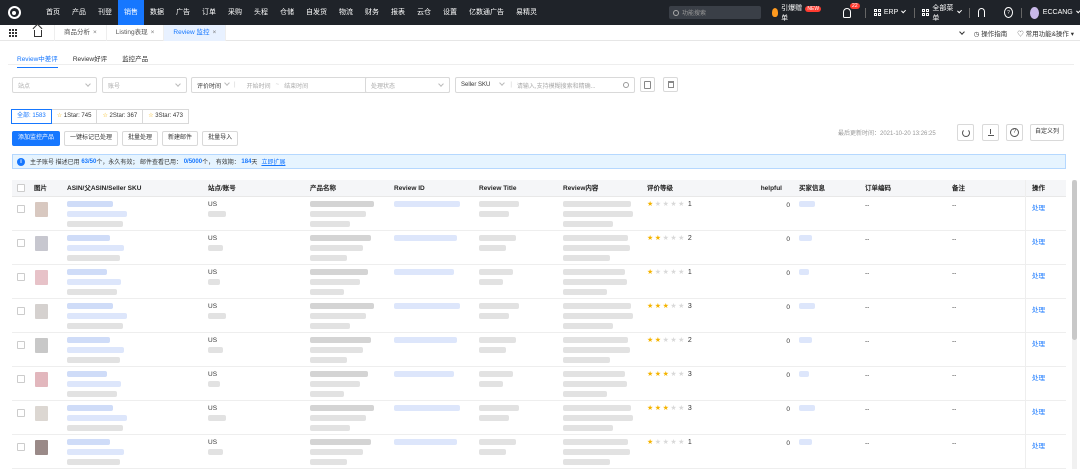 This screenshot has width=1080, height=469. Describe the element at coordinates (209, 85) in the screenshot. I see `date-type-select: 评价时间` at that location.